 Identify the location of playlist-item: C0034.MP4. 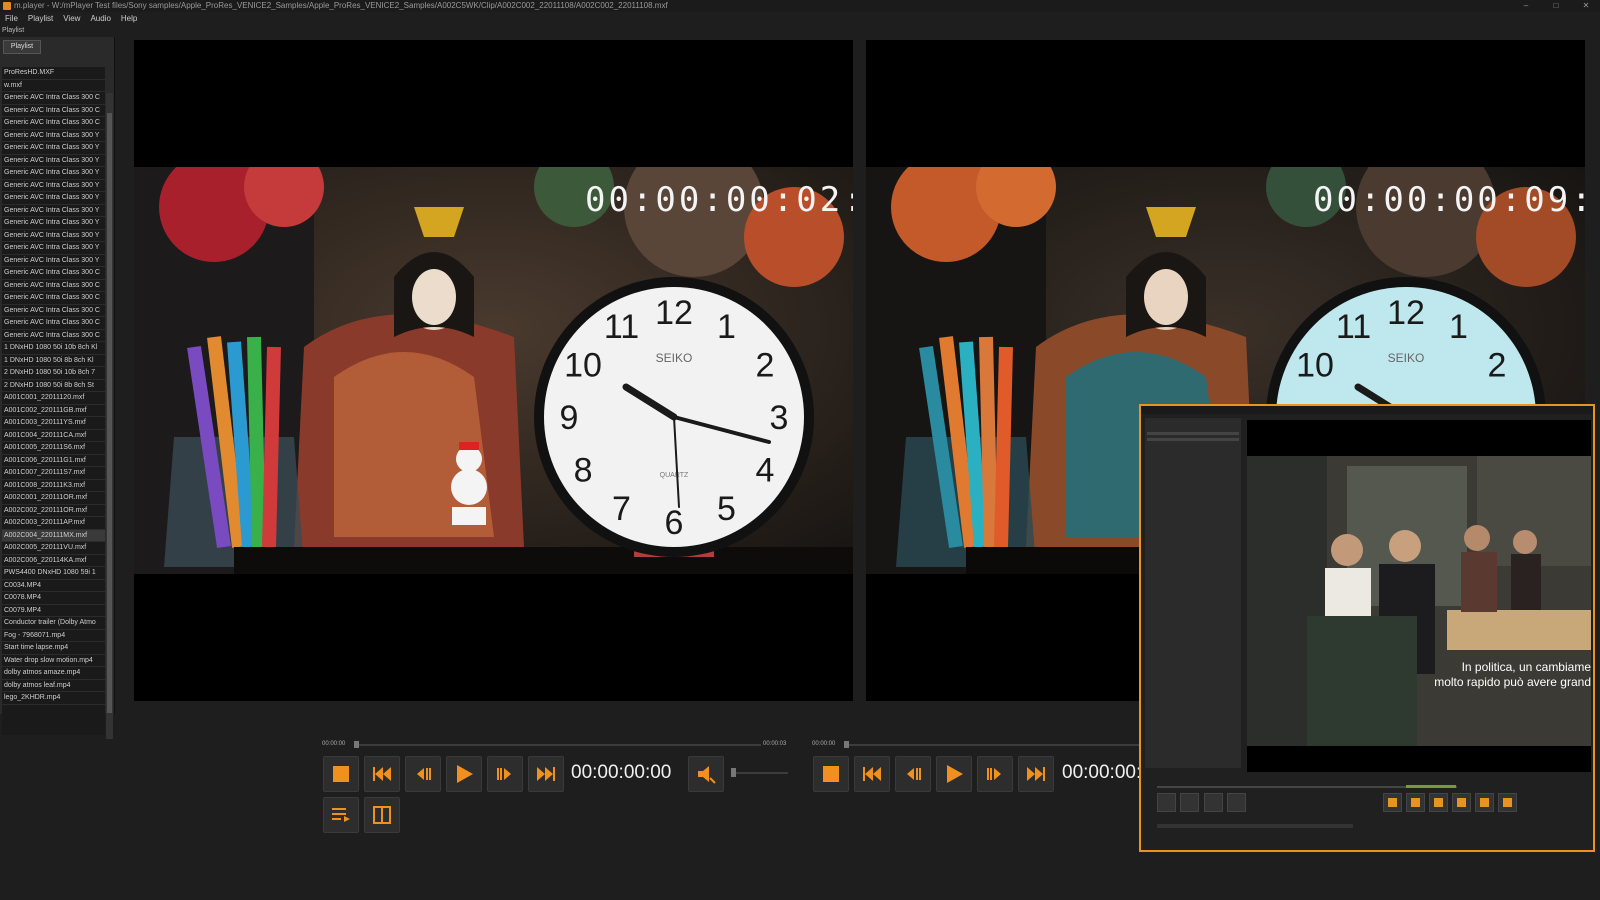
(53, 586).